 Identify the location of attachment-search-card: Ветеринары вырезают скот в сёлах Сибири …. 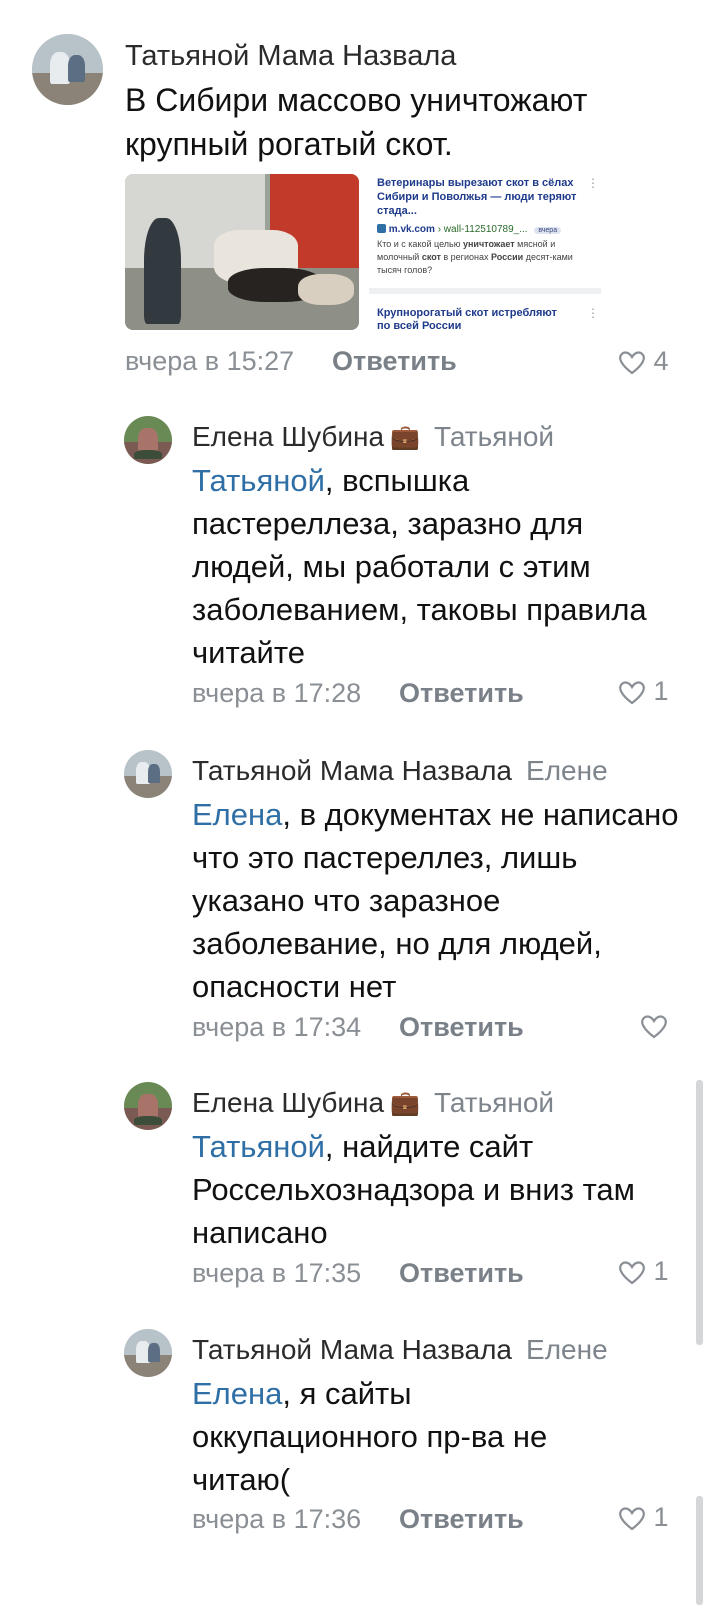
(485, 252).